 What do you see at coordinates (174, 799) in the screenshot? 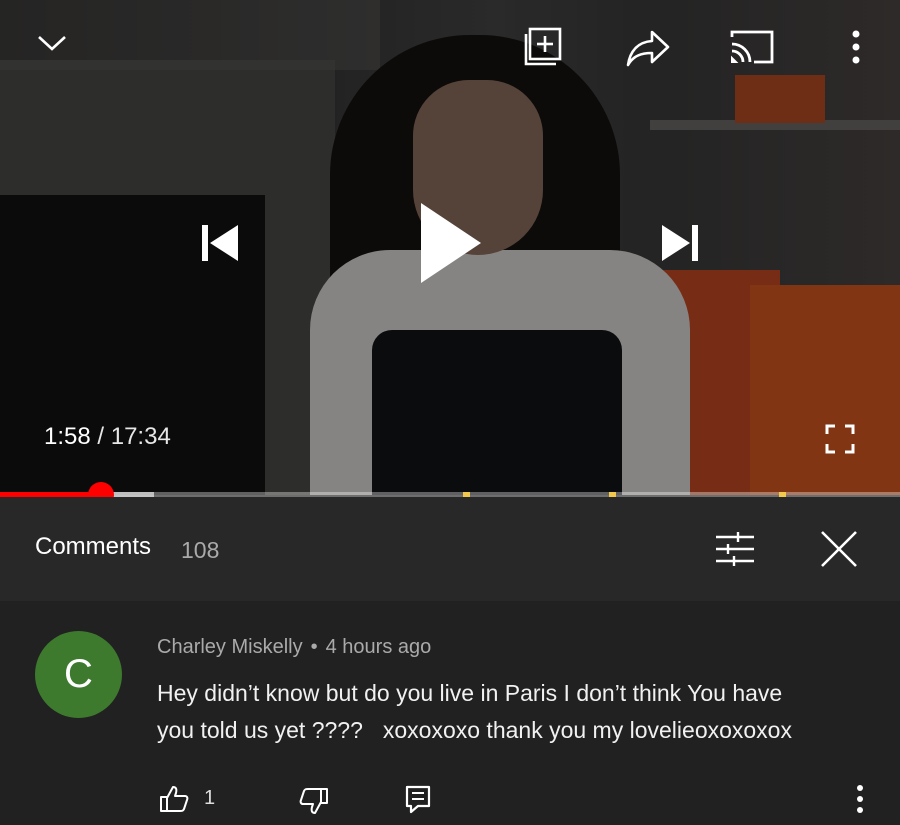
I see `thumbs-up-icon` at bounding box center [174, 799].